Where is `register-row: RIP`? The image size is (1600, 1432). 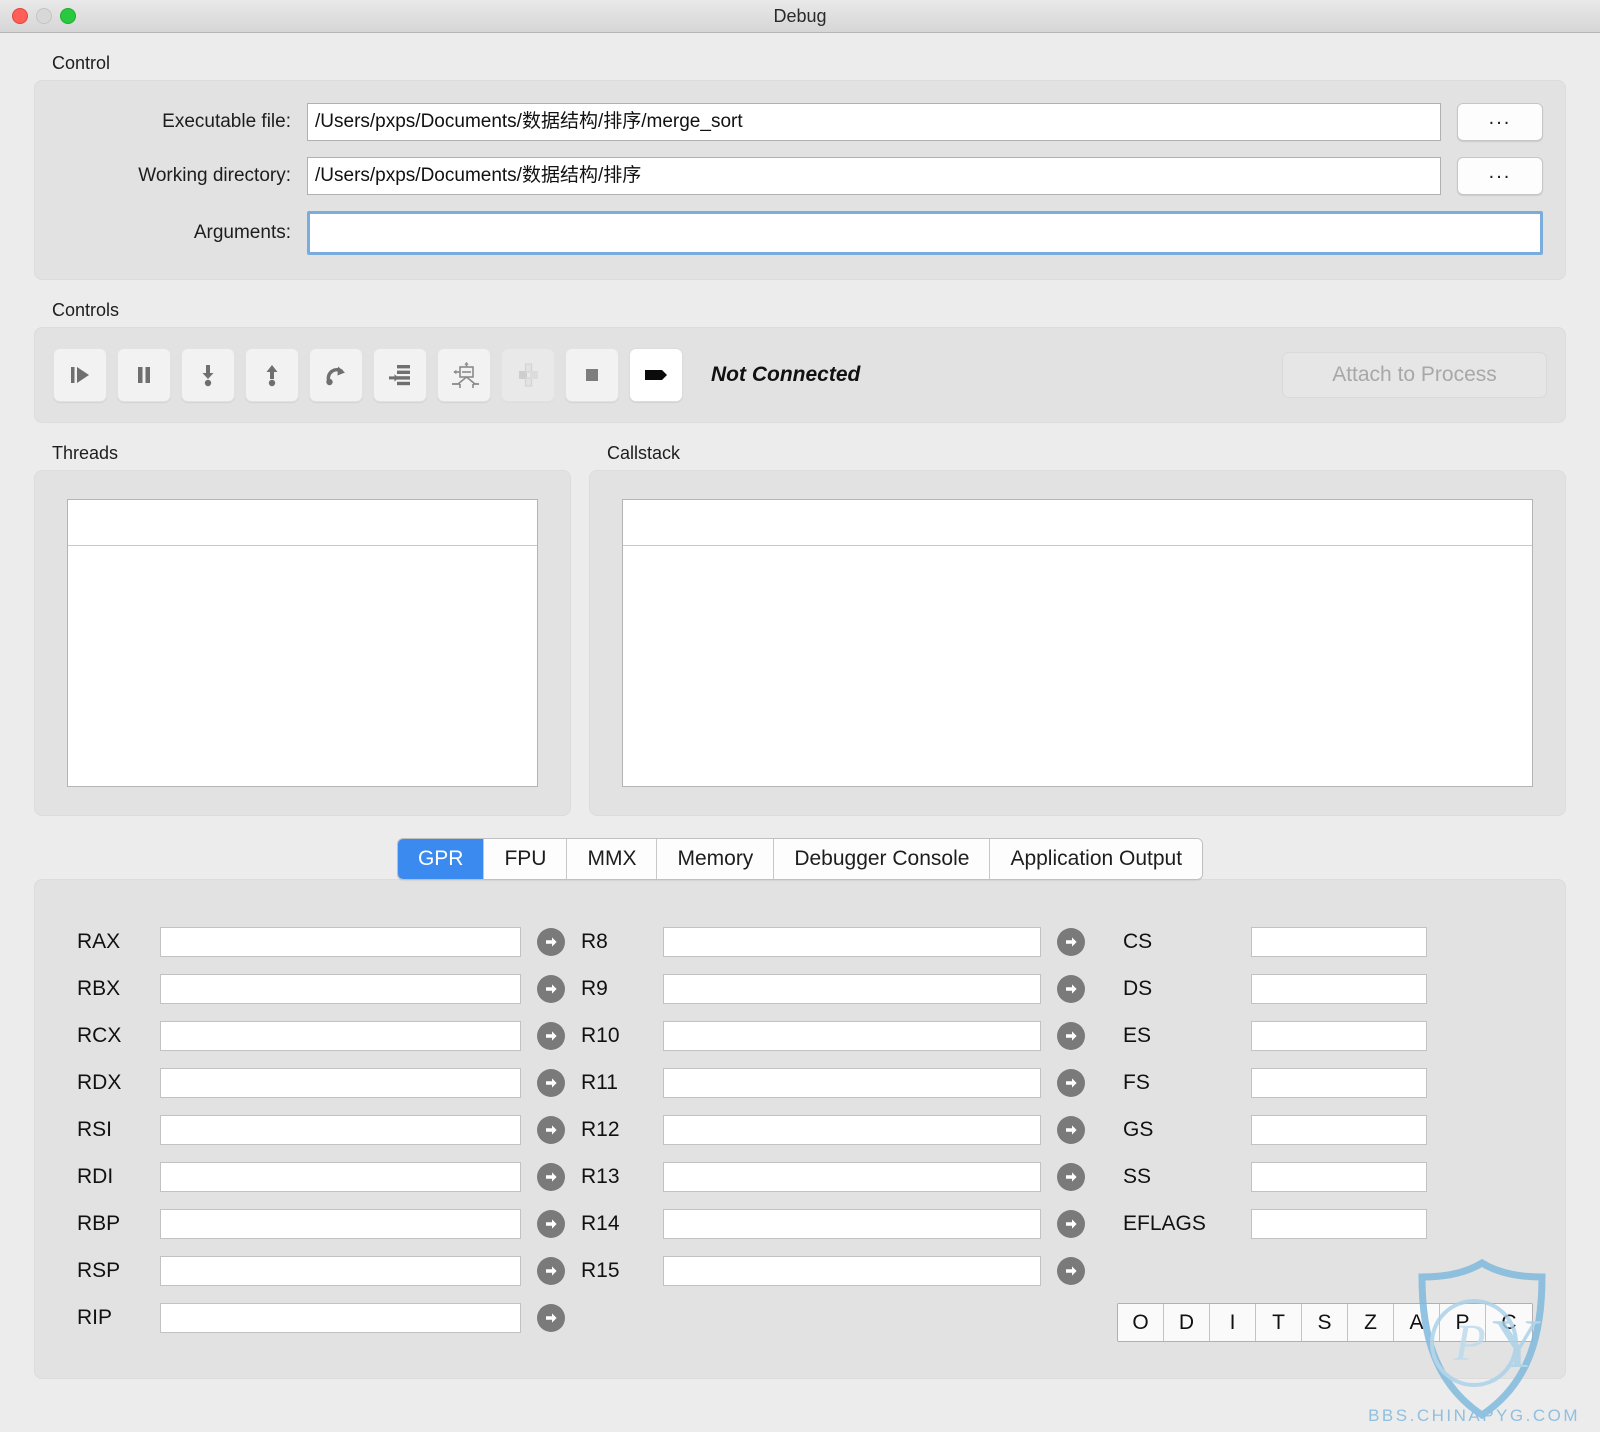 register-row: RIP is located at coordinates (321, 1317).